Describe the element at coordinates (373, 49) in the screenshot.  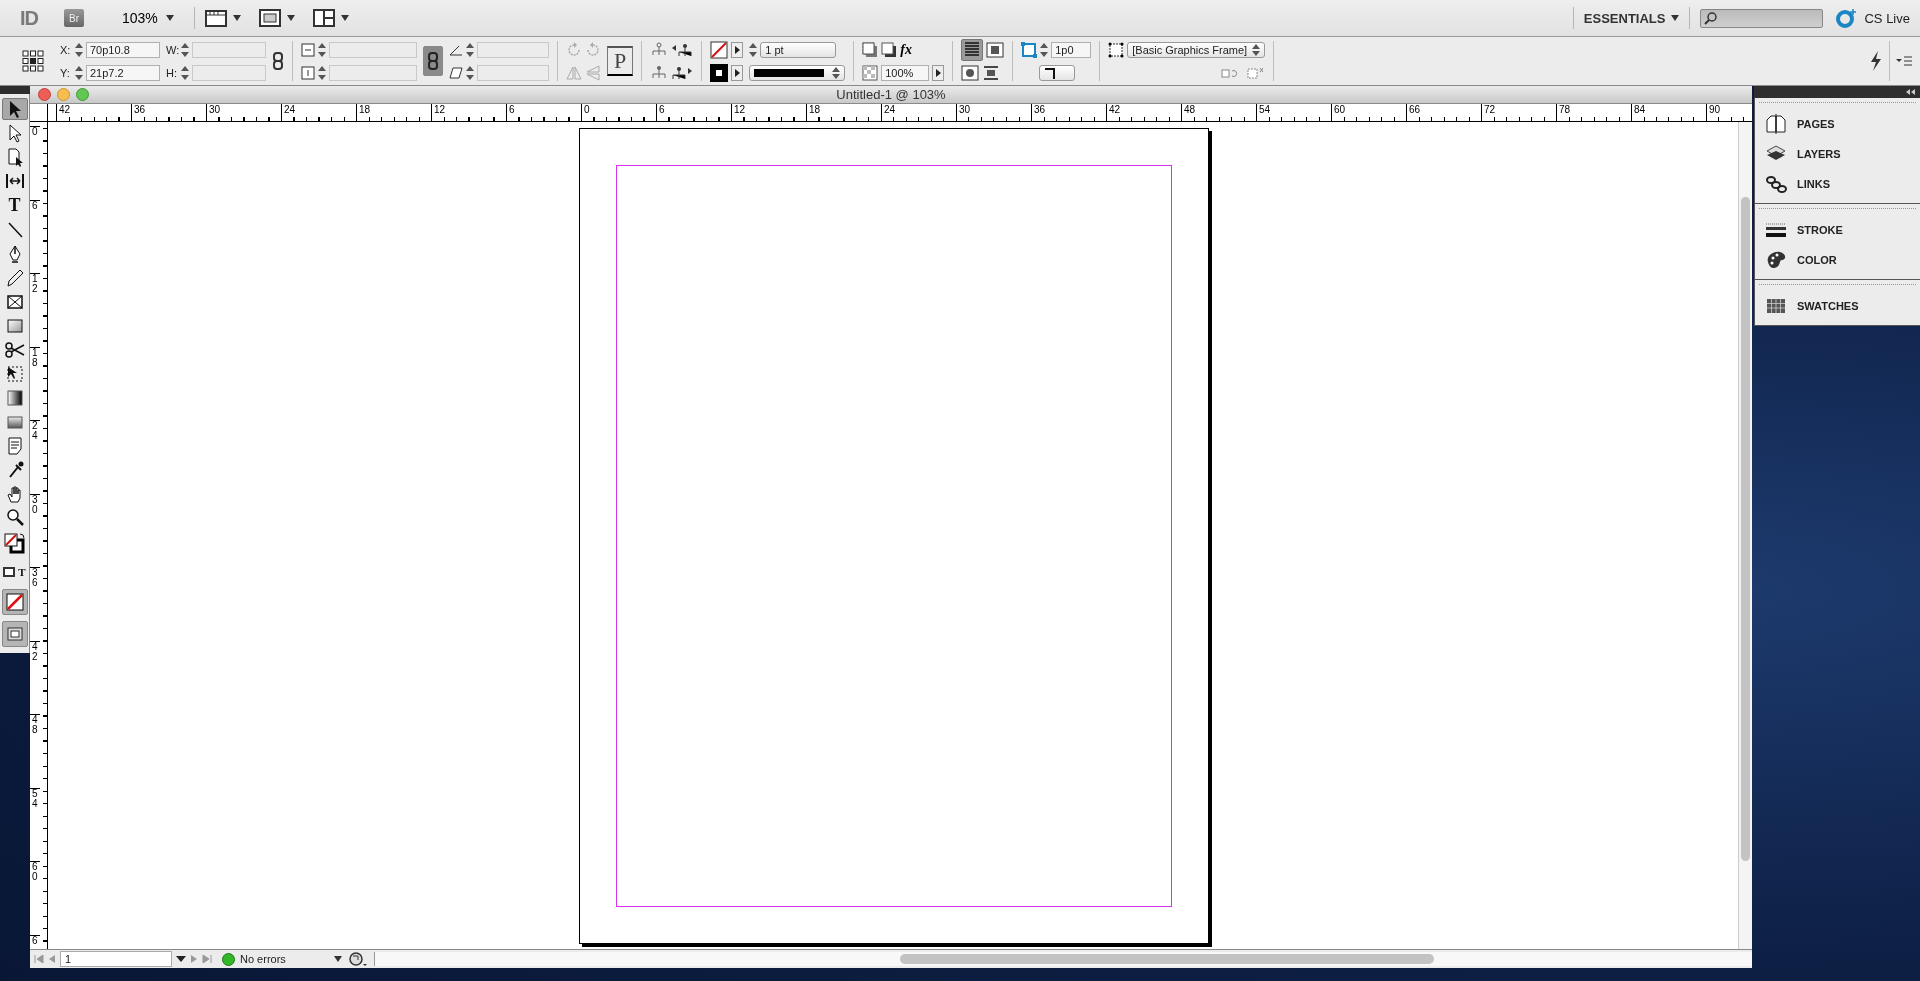
I see `scale-x-field` at that location.